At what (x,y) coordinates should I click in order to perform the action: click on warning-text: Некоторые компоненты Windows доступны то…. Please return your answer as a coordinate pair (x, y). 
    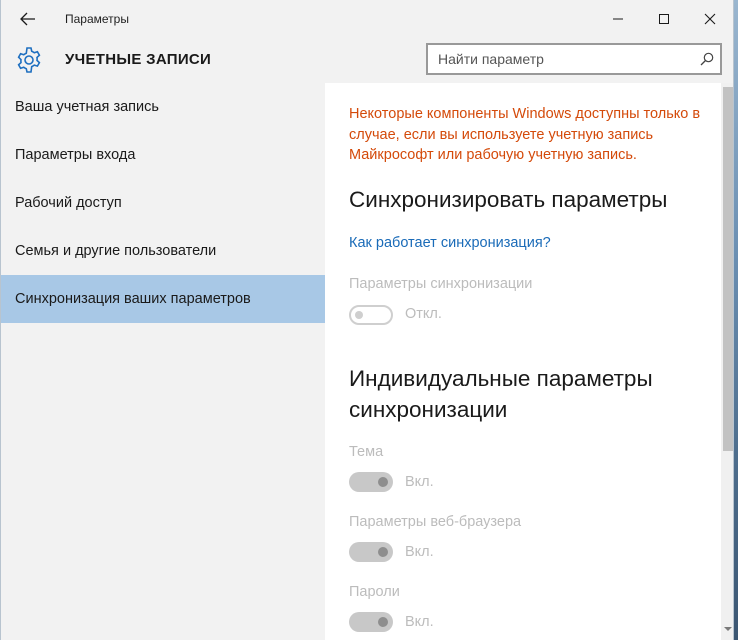
    Looking at the image, I should click on (525, 134).